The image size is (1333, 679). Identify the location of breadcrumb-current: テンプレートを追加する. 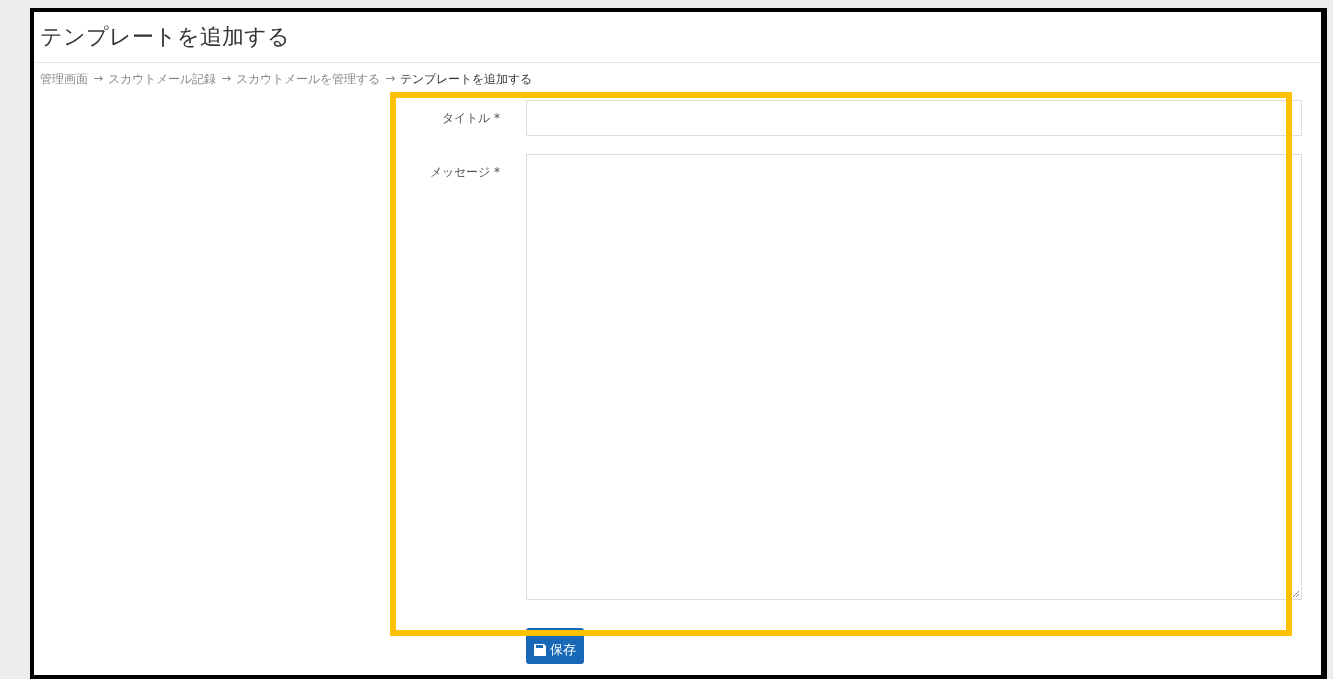
(466, 79).